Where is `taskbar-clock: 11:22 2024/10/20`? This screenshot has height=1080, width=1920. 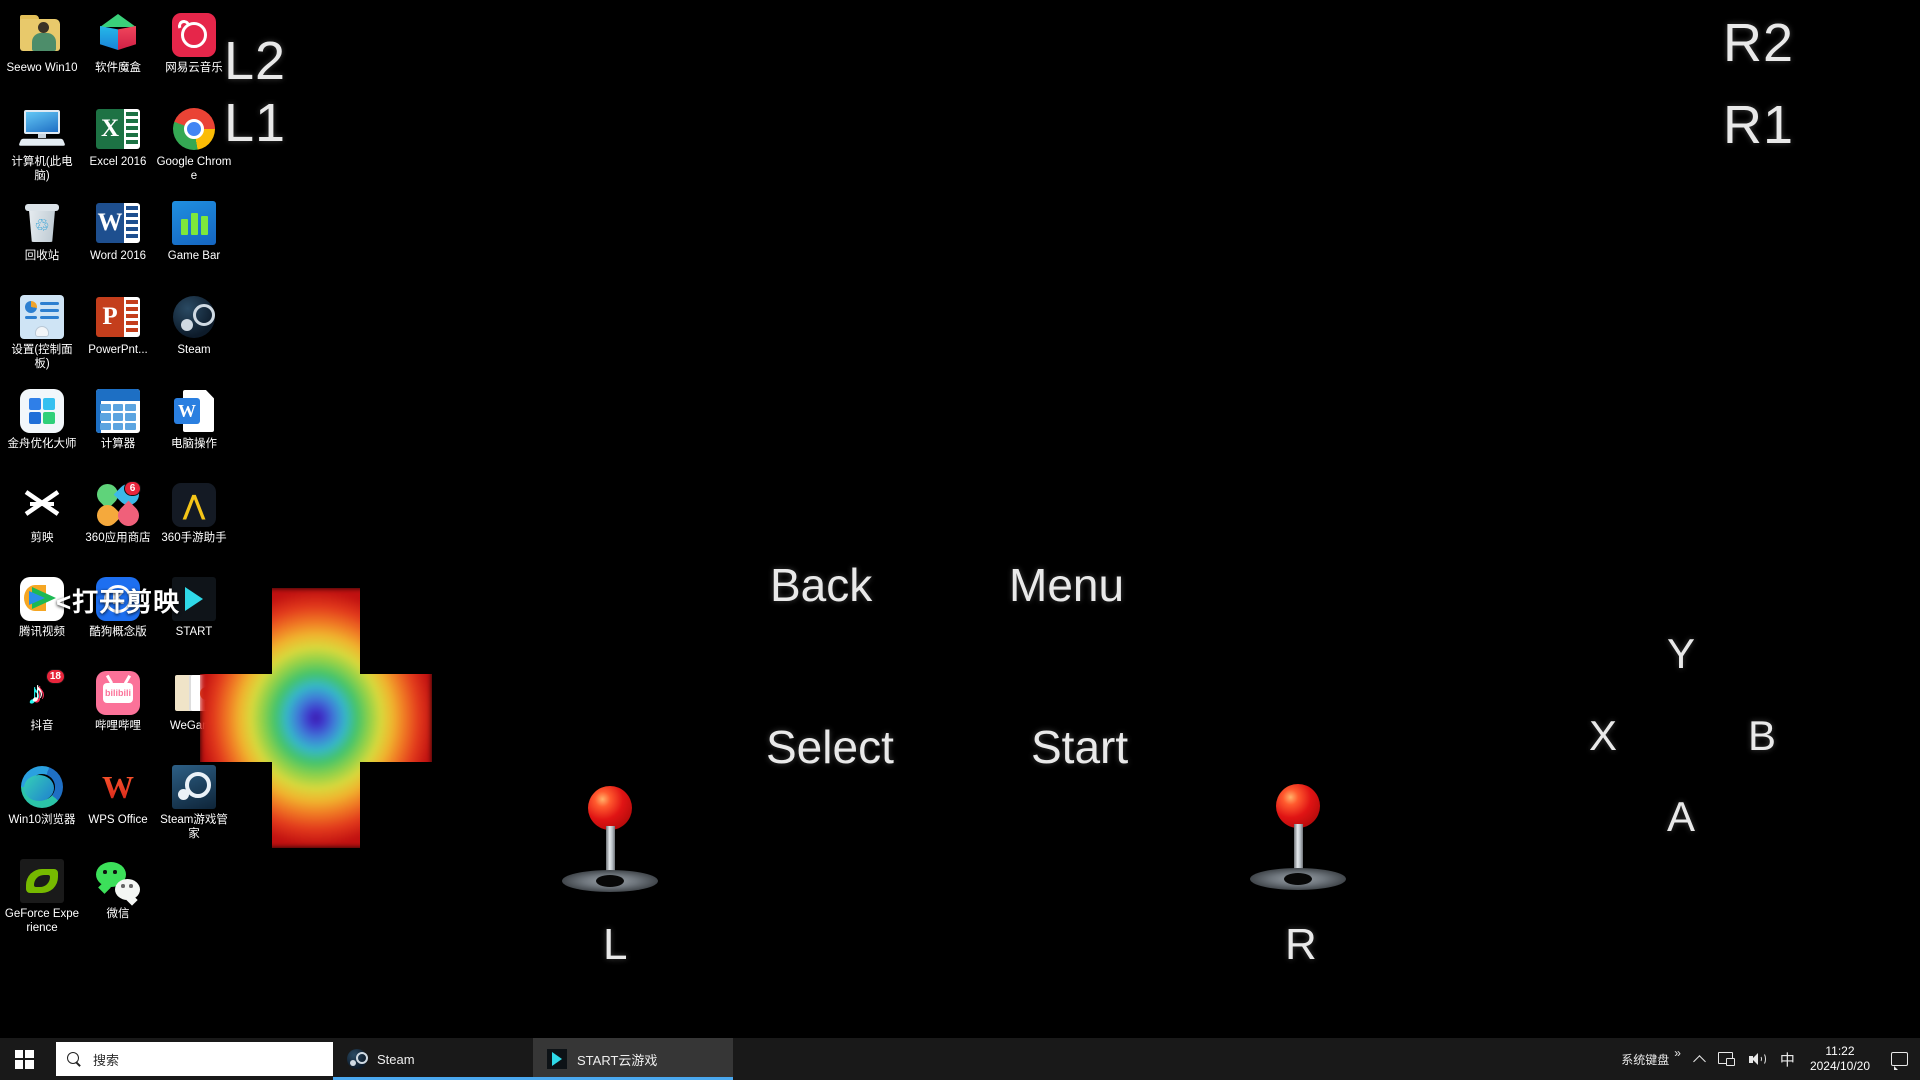 taskbar-clock: 11:22 2024/10/20 is located at coordinates (1842, 1059).